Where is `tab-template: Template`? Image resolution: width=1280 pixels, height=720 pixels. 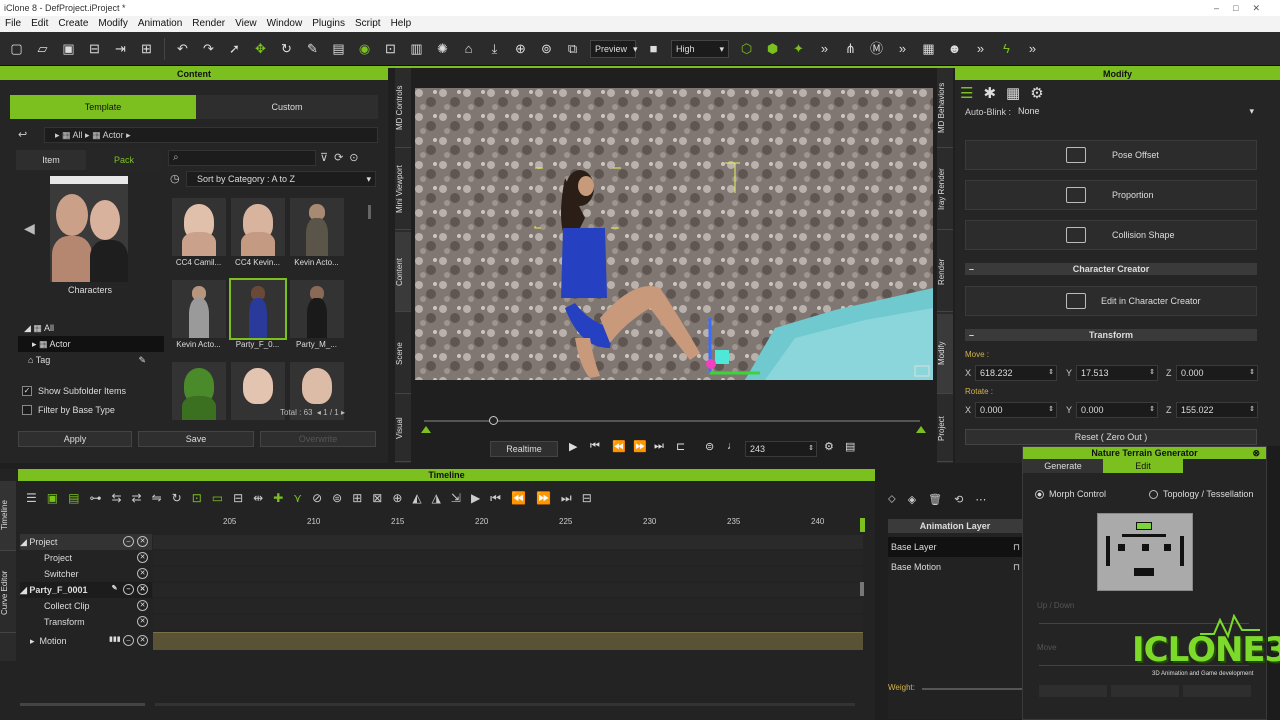 tab-template: Template is located at coordinates (103, 107).